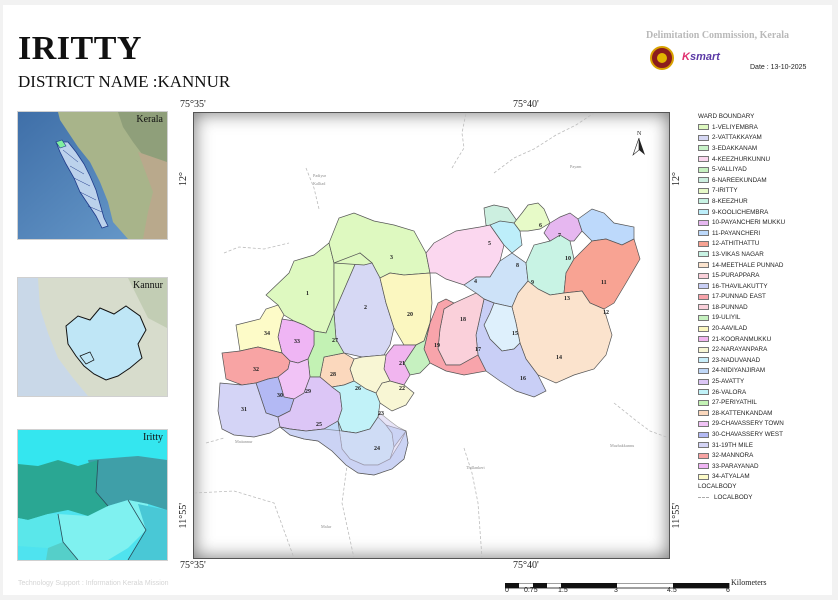 This screenshot has width=838, height=600. I want to click on svg-text: 4, so click(475, 282).